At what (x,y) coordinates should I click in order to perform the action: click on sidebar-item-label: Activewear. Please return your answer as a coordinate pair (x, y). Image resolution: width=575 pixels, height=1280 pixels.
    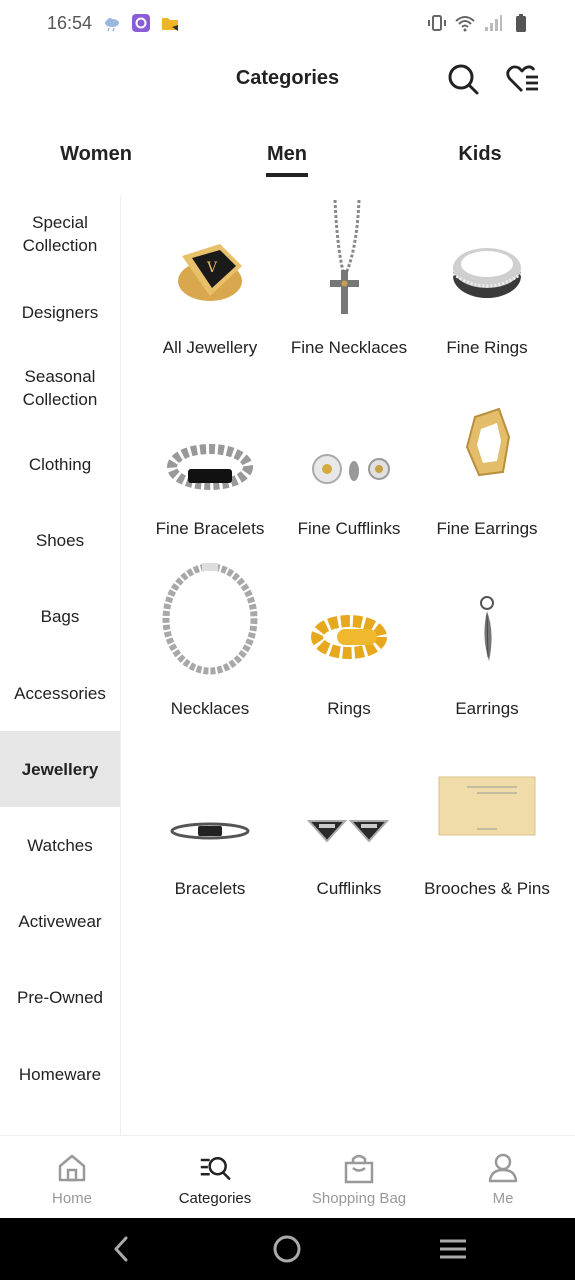
    Looking at the image, I should click on (60, 921).